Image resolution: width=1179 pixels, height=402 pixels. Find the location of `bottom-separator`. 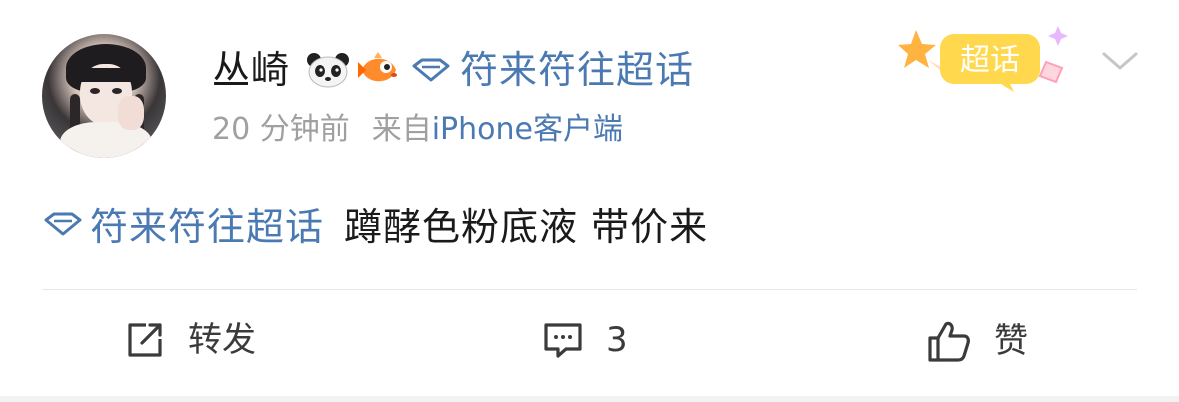

bottom-separator is located at coordinates (589, 399).